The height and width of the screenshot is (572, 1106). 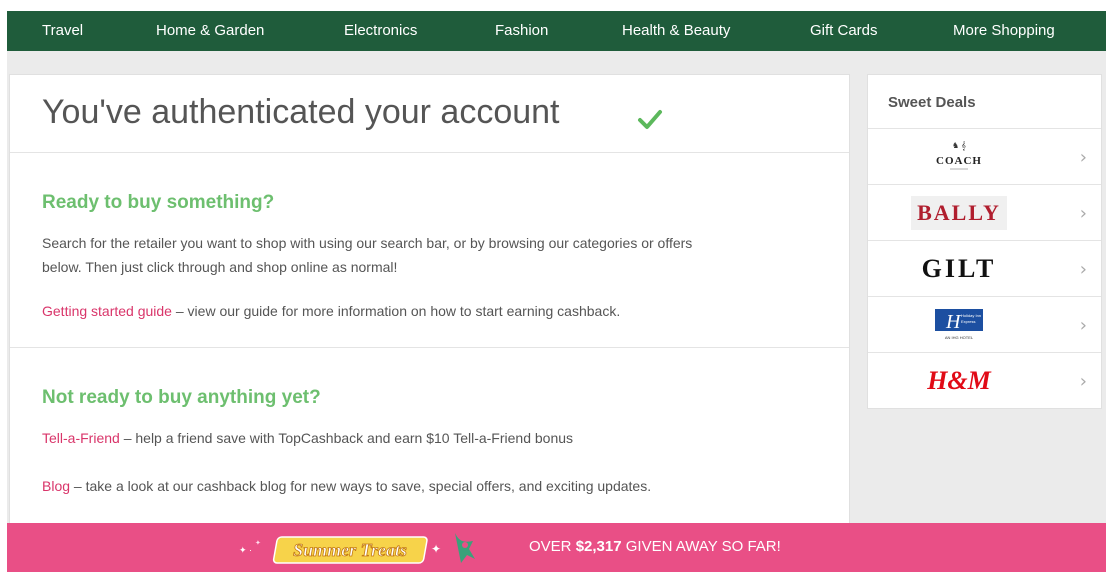 What do you see at coordinates (971, 315) in the screenshot?
I see `svg-text: Holiday Inn` at bounding box center [971, 315].